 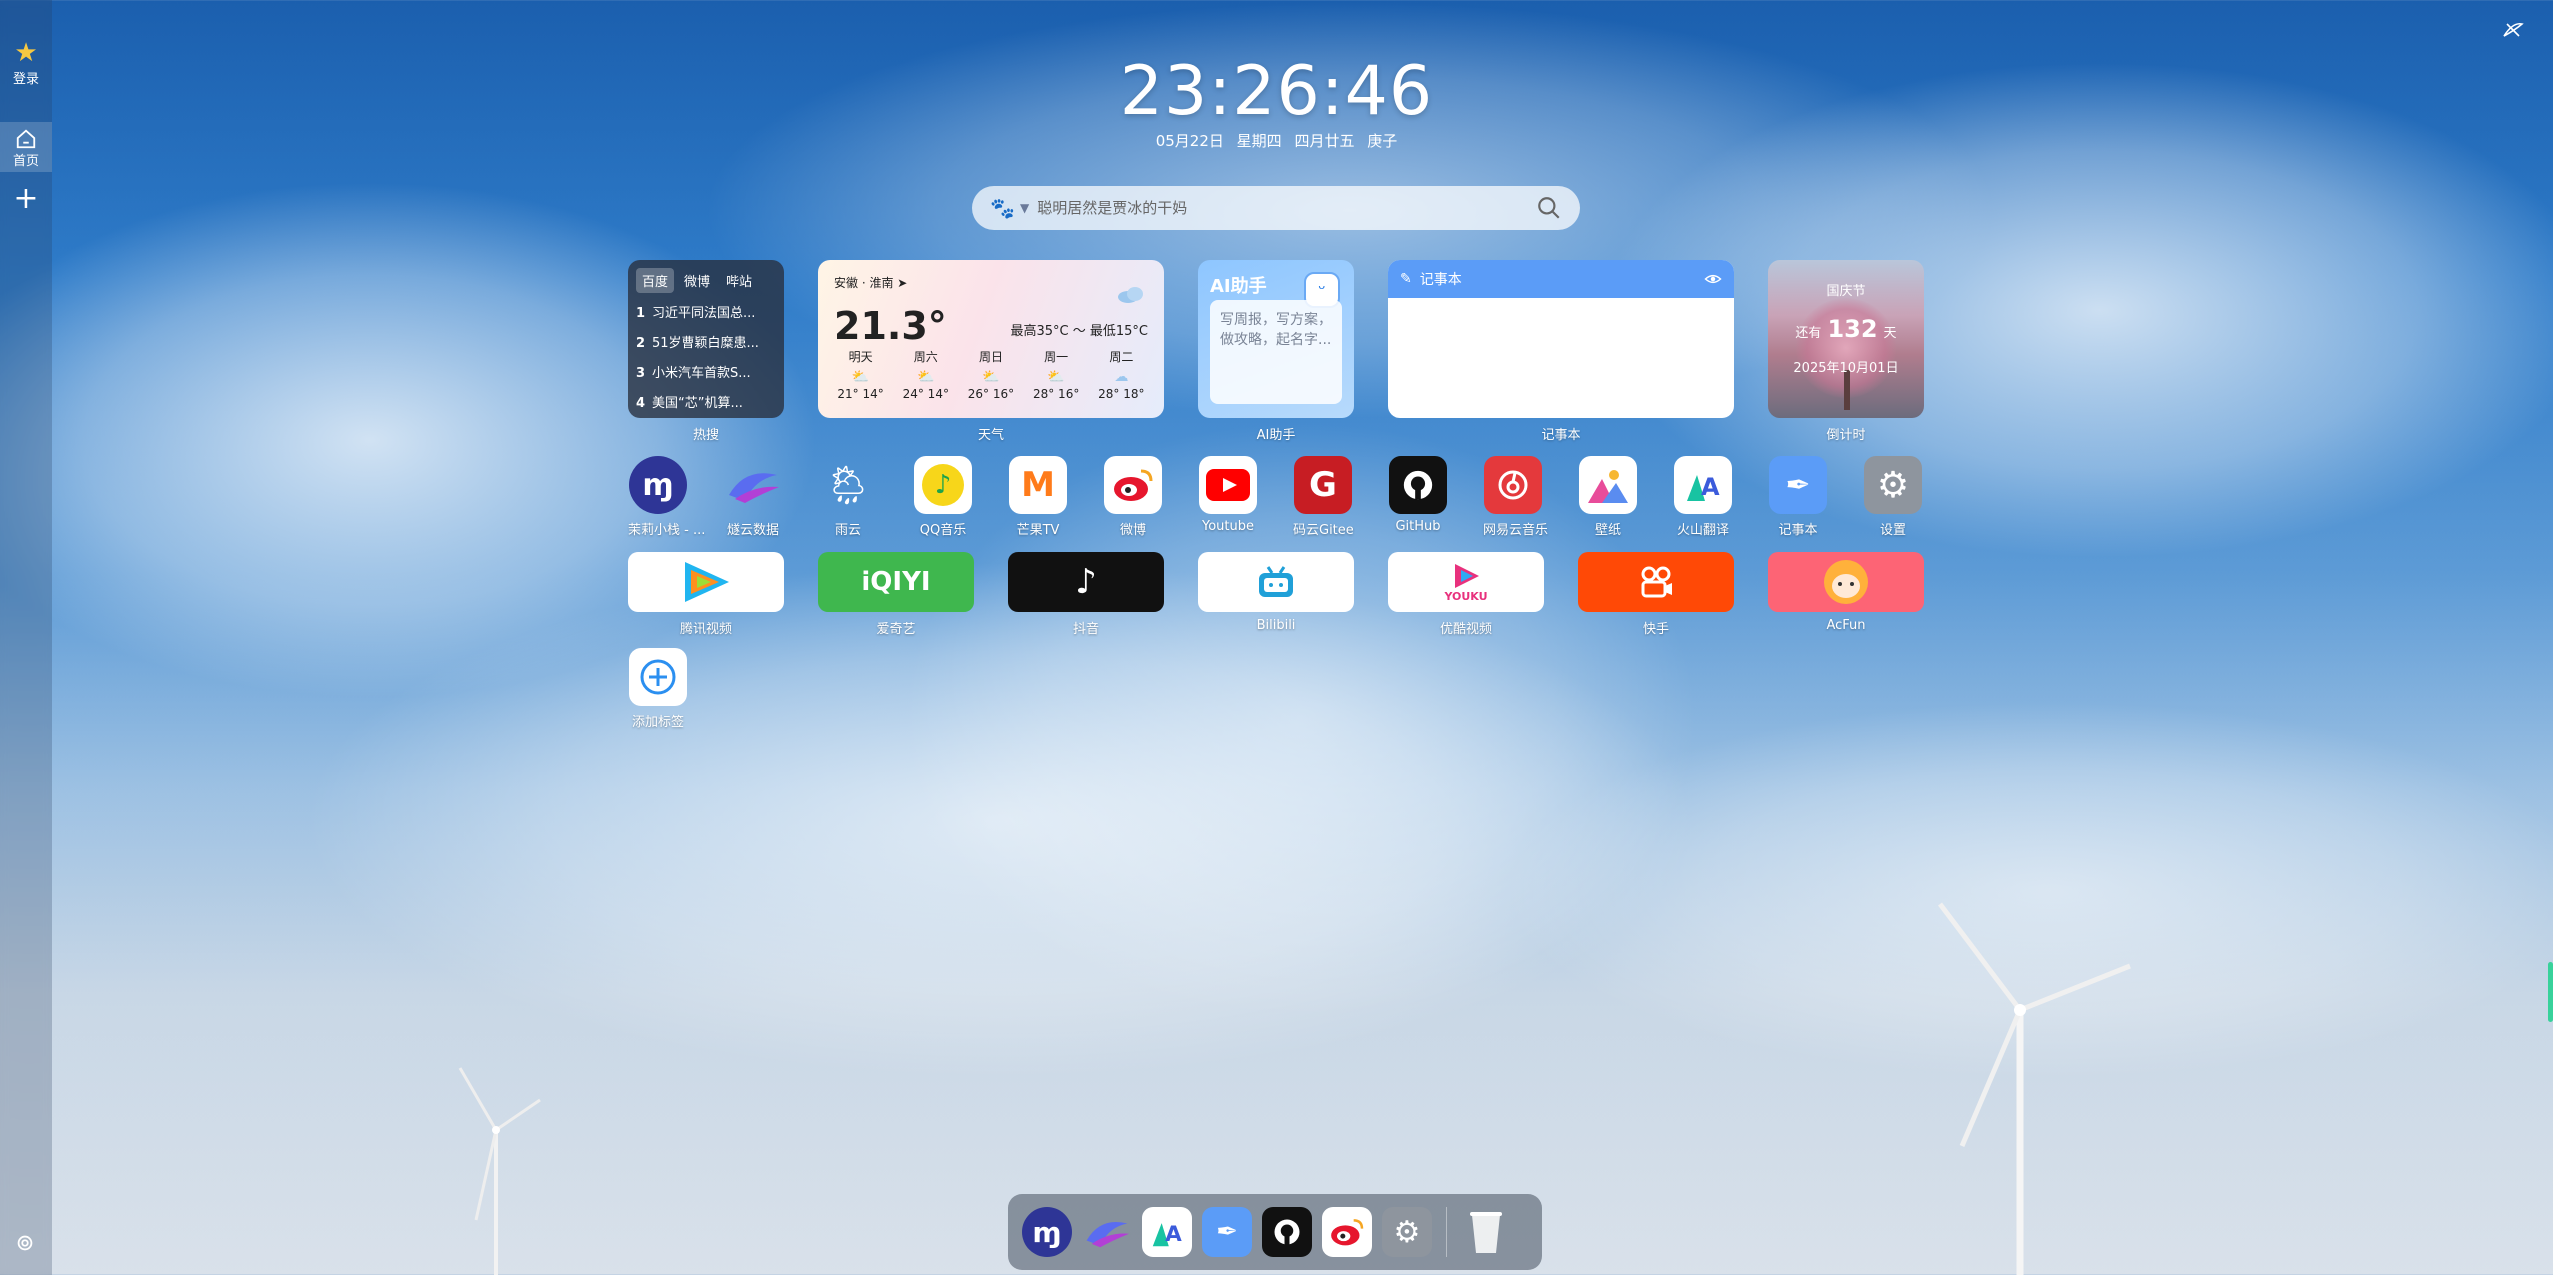 What do you see at coordinates (1656, 582) in the screenshot?
I see `kuaishou-icon` at bounding box center [1656, 582].